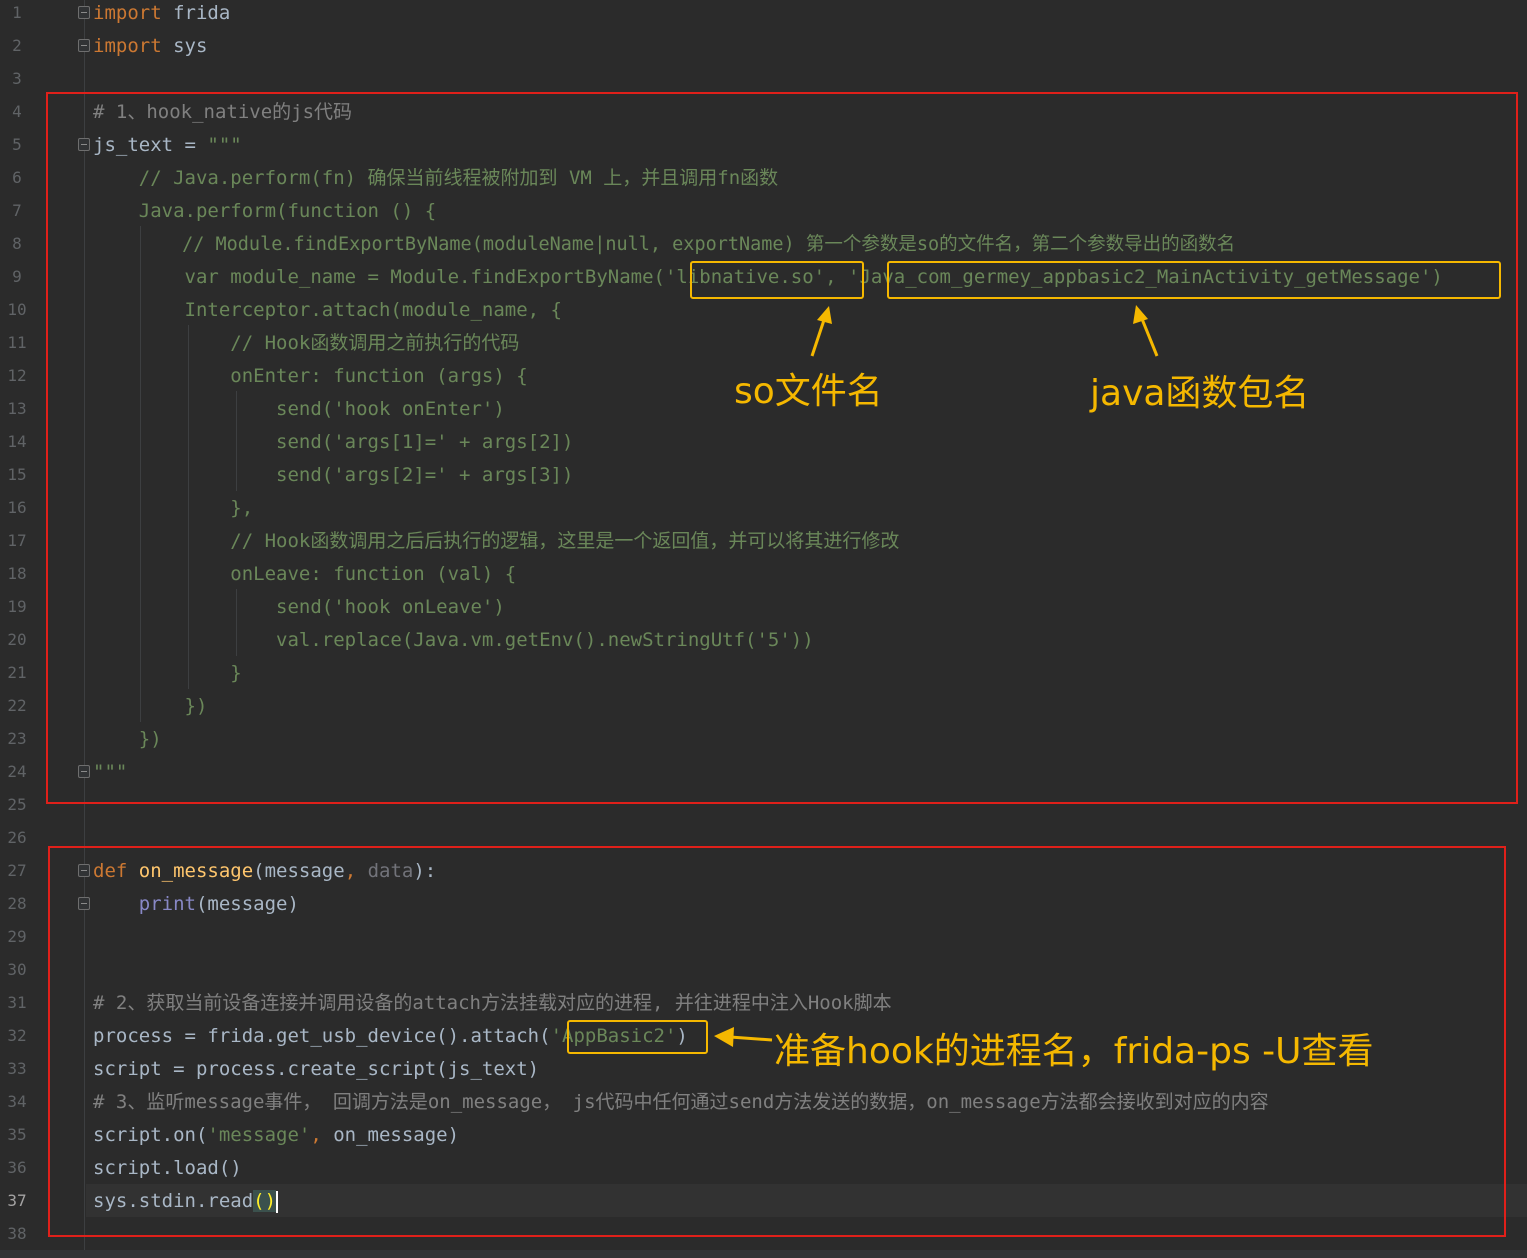  I want to click on java-function-label: java函数包名, so click(1200, 393).